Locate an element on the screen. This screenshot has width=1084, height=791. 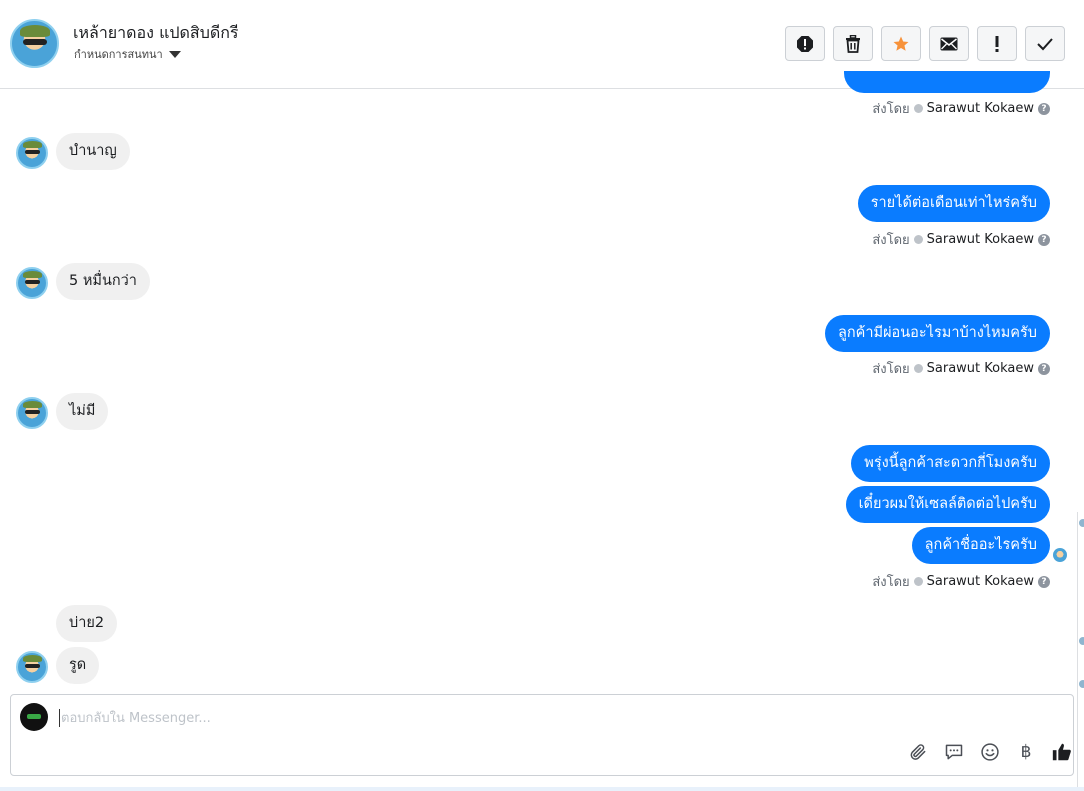
envelope-icon is located at coordinates (949, 43).